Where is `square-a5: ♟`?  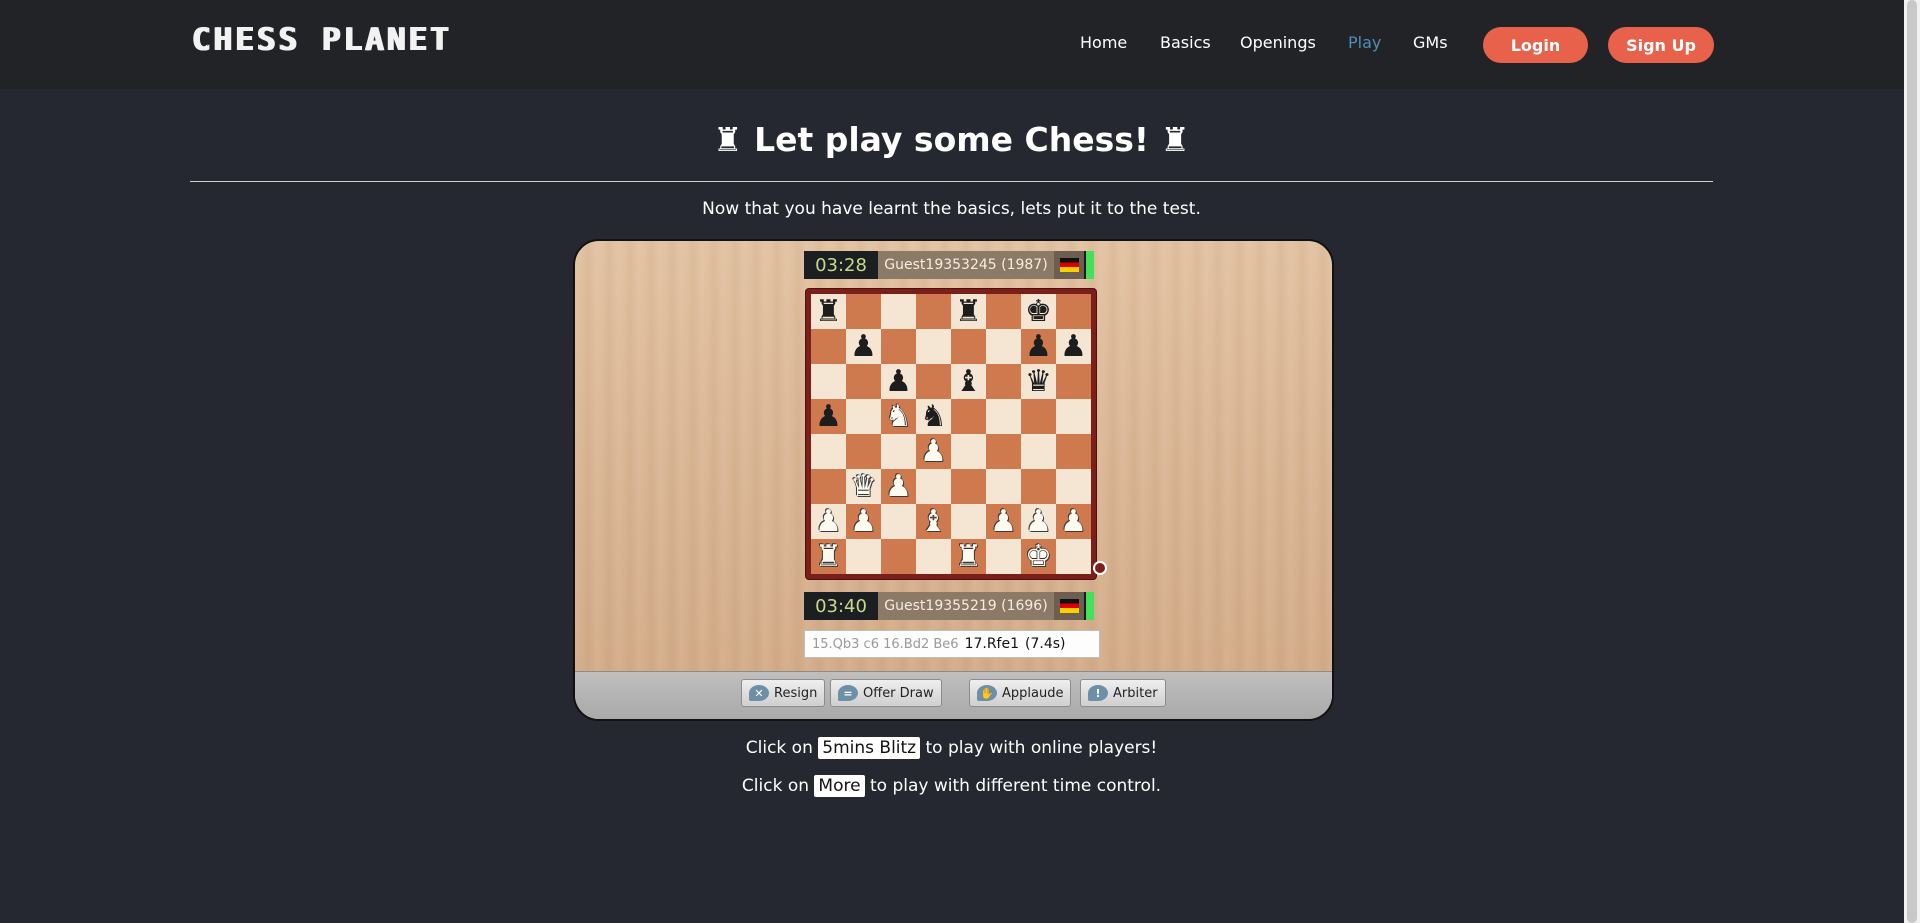 square-a5: ♟ is located at coordinates (828, 416).